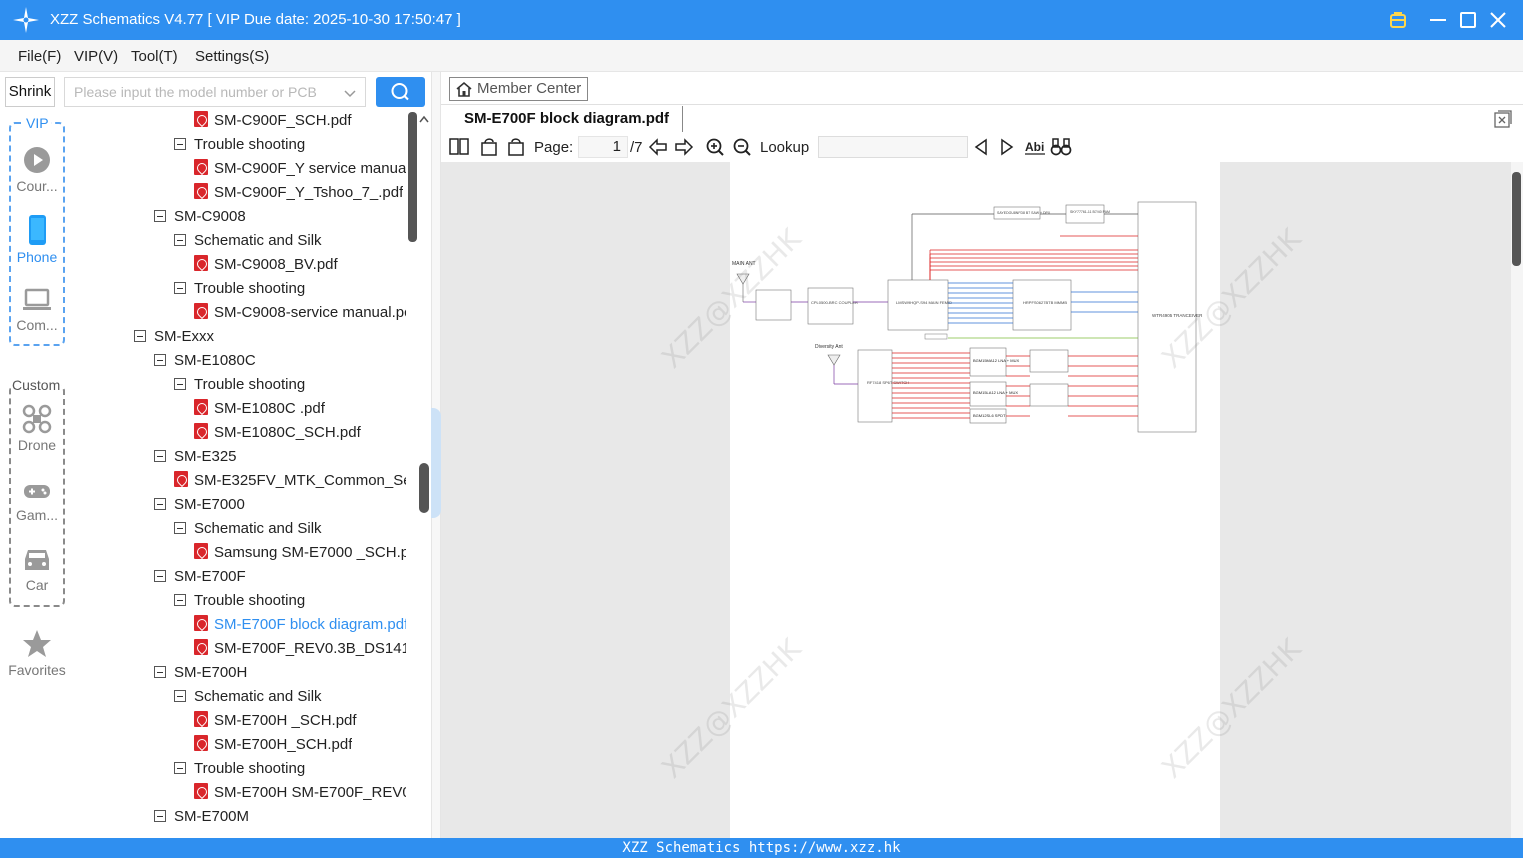 The width and height of the screenshot is (1523, 858). What do you see at coordinates (215, 360) in the screenshot?
I see `tree-item-label: SM-E1080C` at bounding box center [215, 360].